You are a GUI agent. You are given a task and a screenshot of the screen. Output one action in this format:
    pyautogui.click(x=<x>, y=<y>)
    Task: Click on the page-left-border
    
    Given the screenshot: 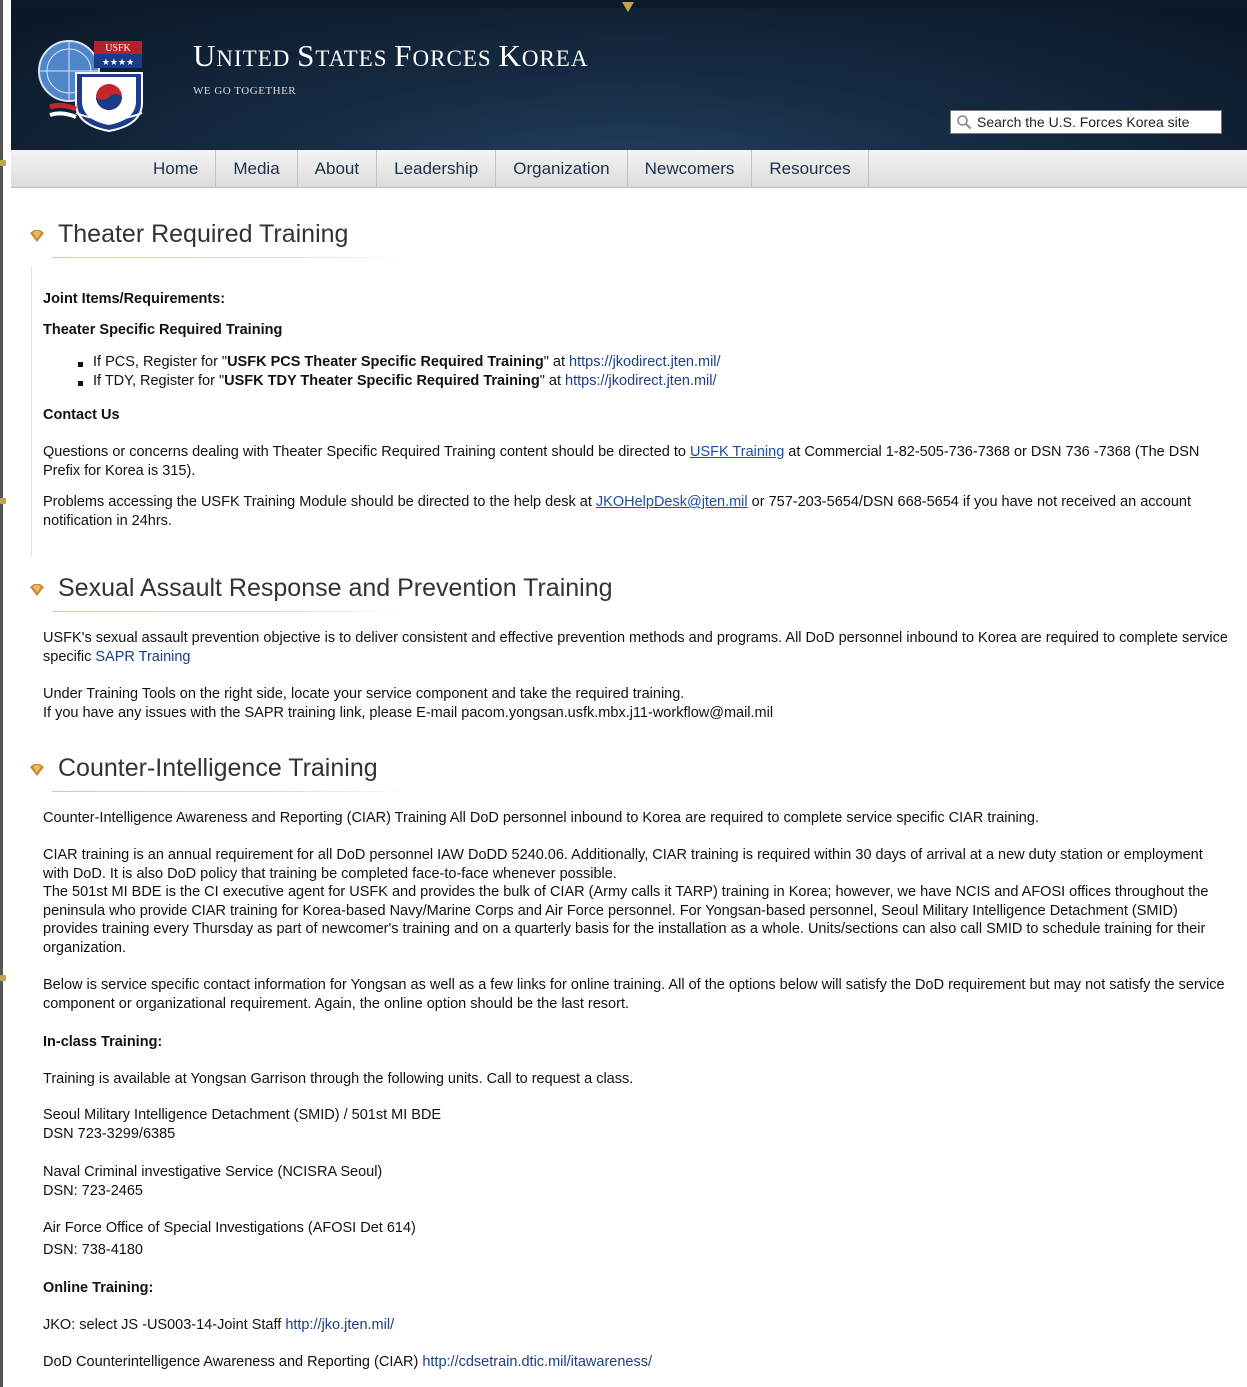 What is the action you would take?
    pyautogui.click(x=3, y=693)
    